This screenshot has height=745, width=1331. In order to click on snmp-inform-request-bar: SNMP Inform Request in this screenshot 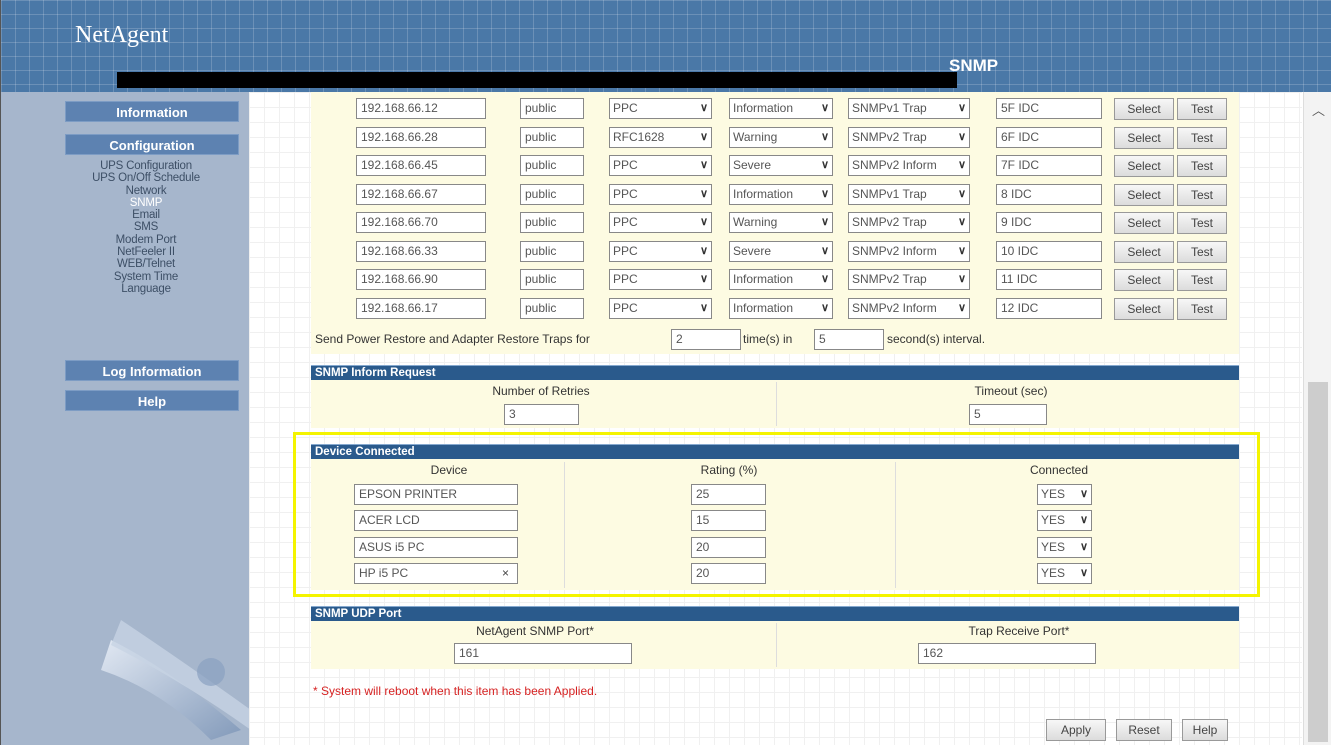, I will do `click(775, 372)`.